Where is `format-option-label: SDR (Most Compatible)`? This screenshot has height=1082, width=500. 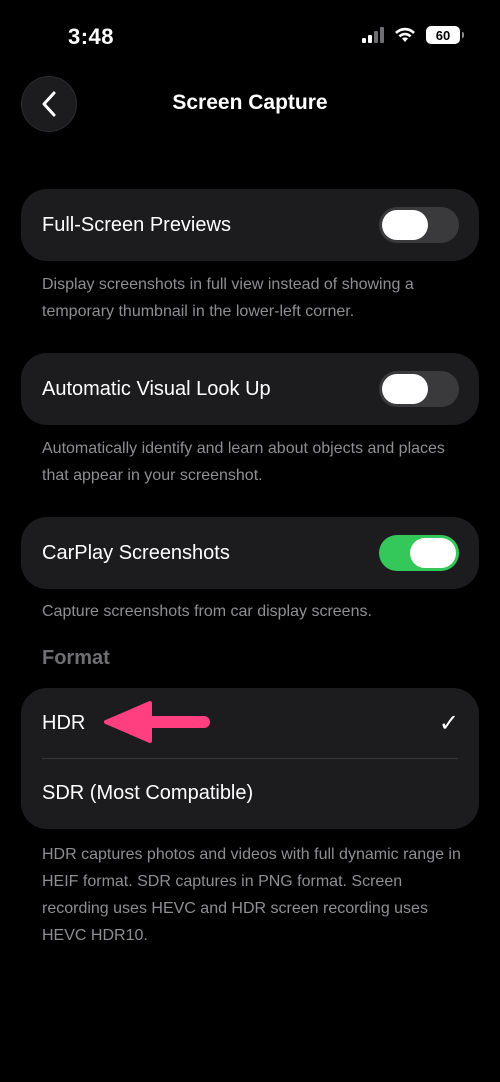 format-option-label: SDR (Most Compatible) is located at coordinates (148, 793).